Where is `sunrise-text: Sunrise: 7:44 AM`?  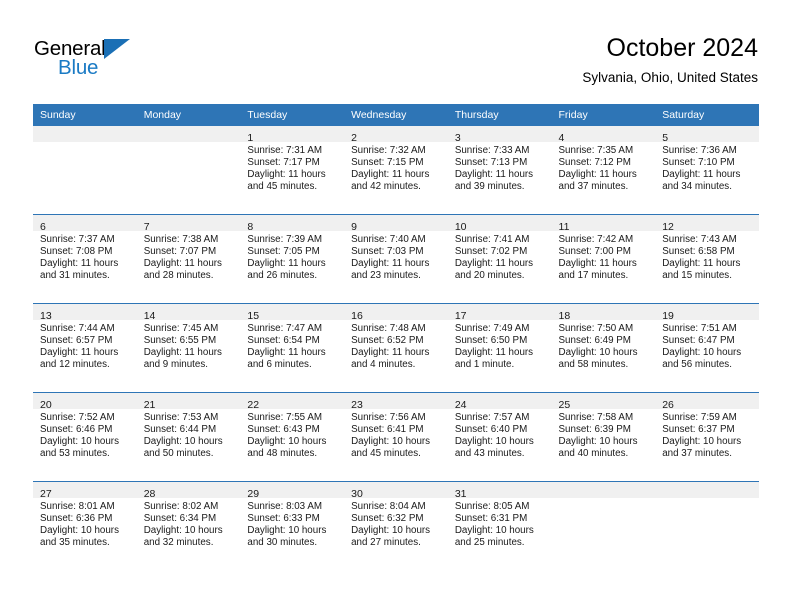
sunrise-text: Sunrise: 7:44 AM is located at coordinates (77, 328).